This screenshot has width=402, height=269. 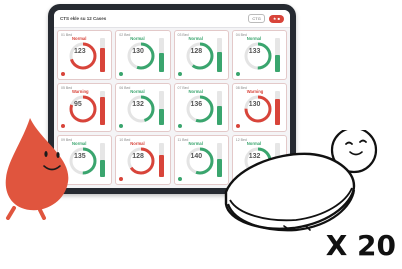 I want to click on device-selector: CTG, so click(x=256, y=18).